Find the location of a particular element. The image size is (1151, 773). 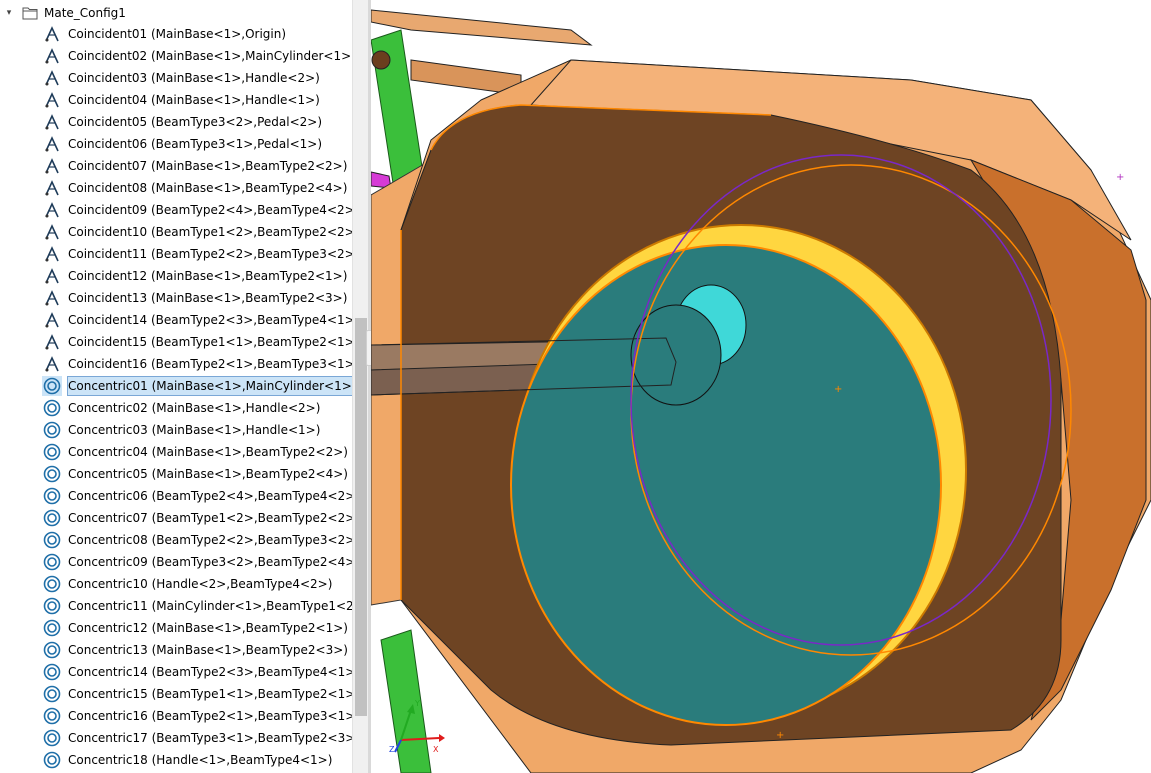

tree-item-concentric: Concentric13 (MainBase<1>,BeamType2<3>) is located at coordinates (196, 650).